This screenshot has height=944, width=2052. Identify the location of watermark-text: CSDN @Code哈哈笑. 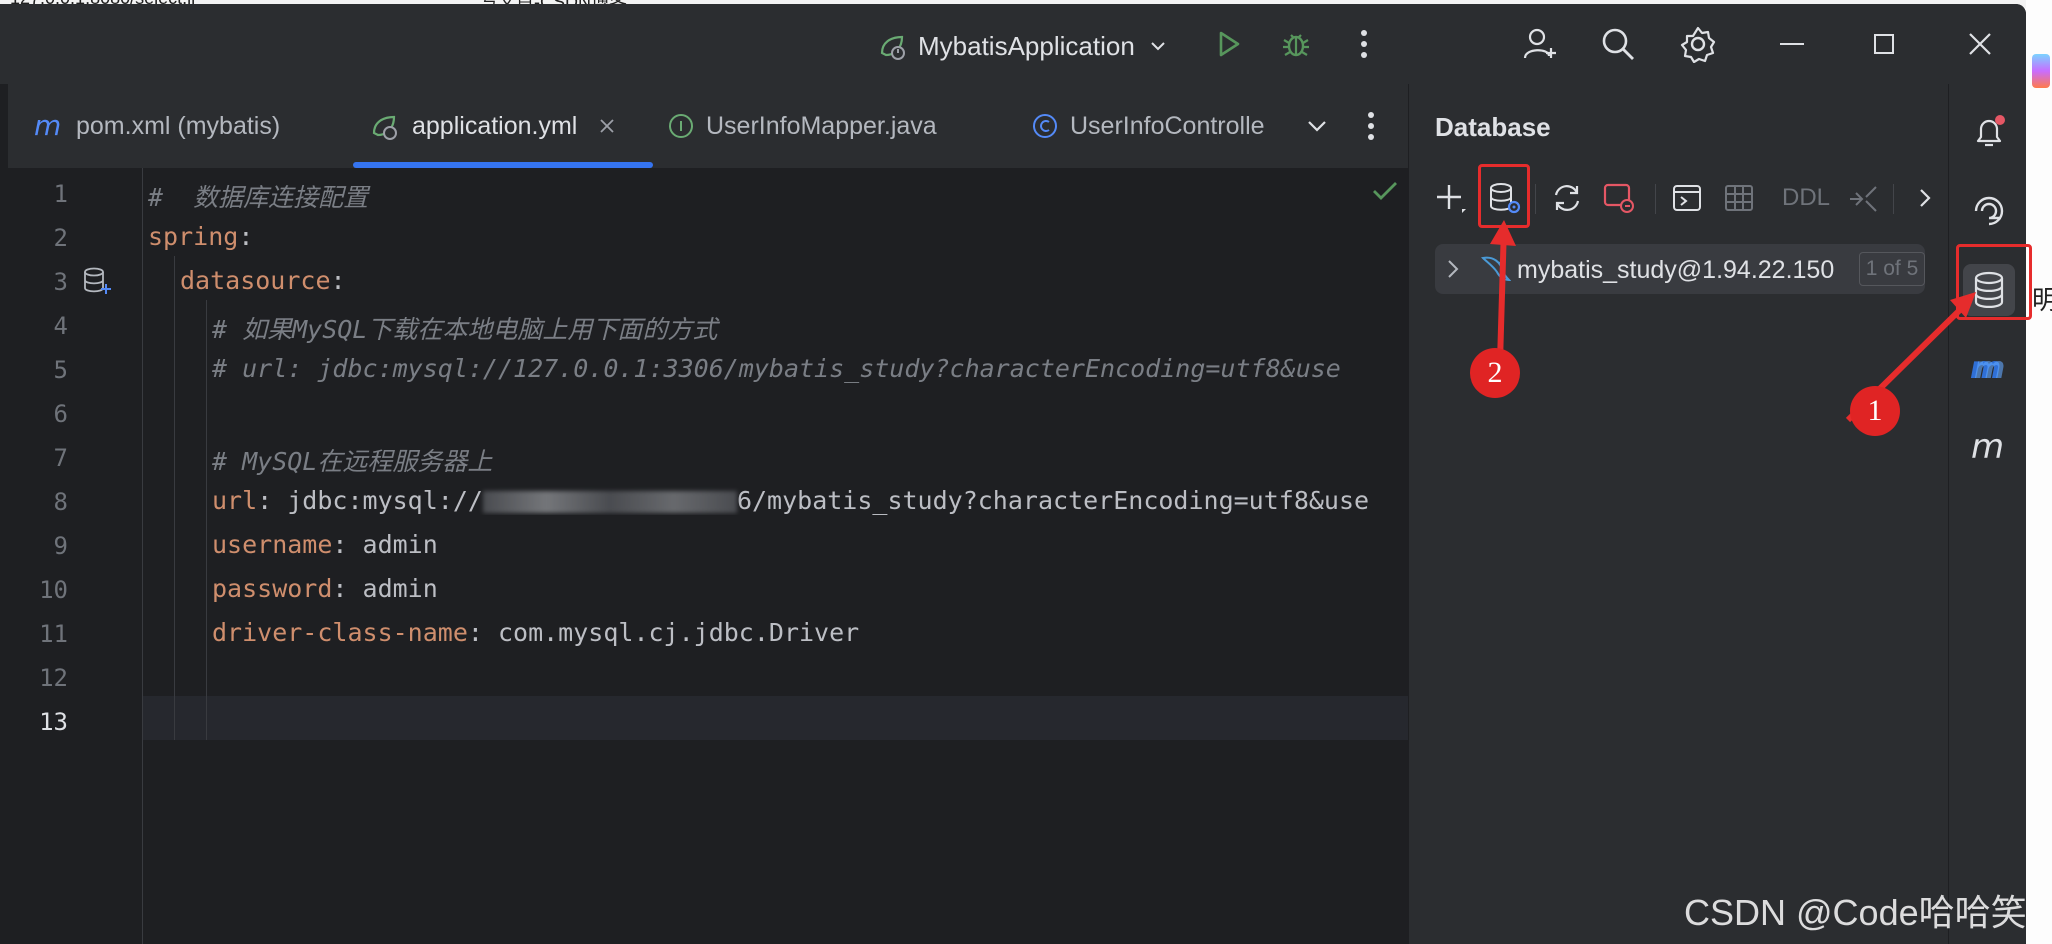
(1855, 912).